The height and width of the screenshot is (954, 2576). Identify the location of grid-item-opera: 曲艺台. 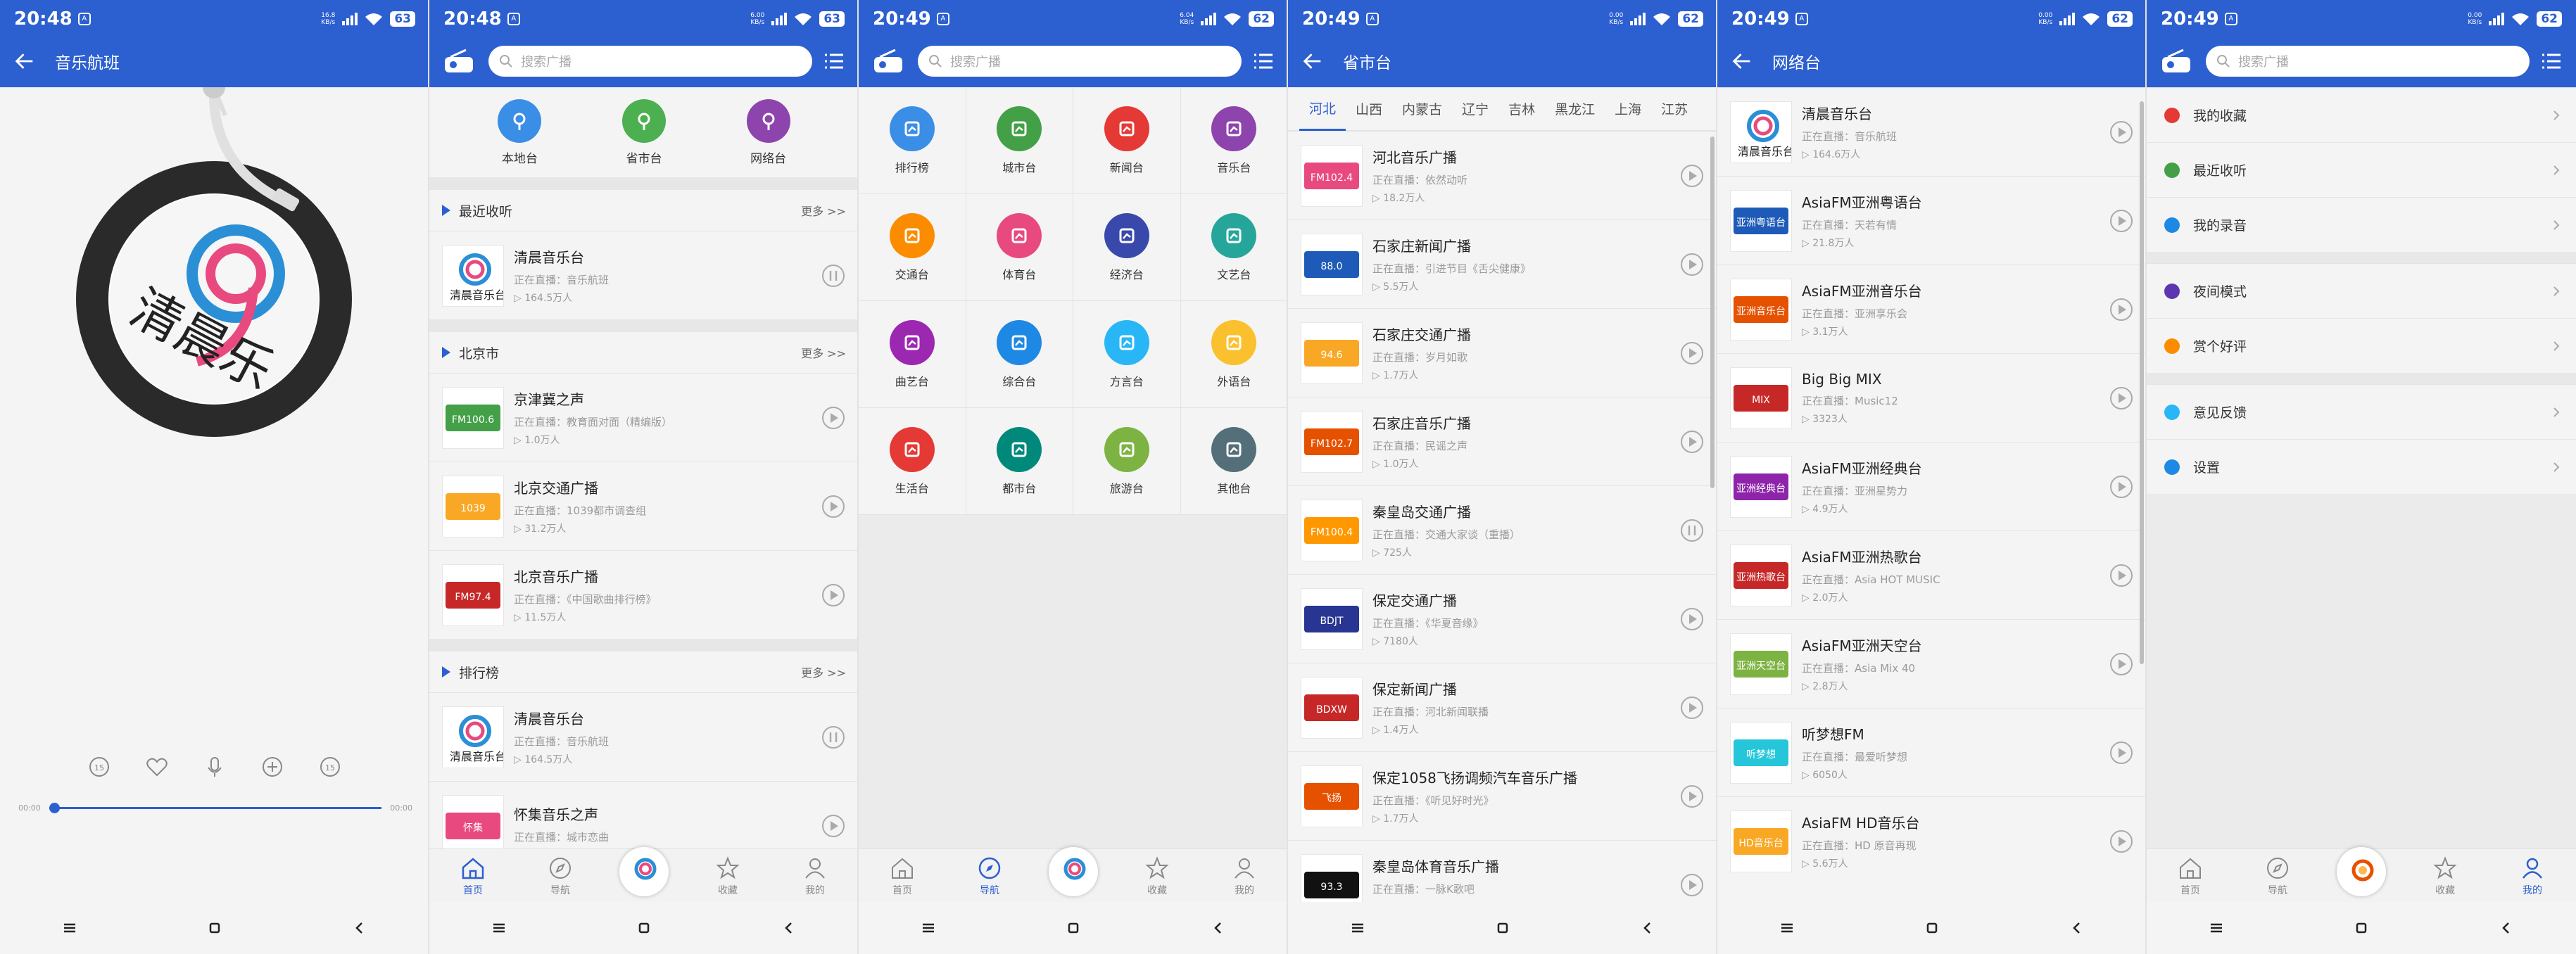
(912, 354).